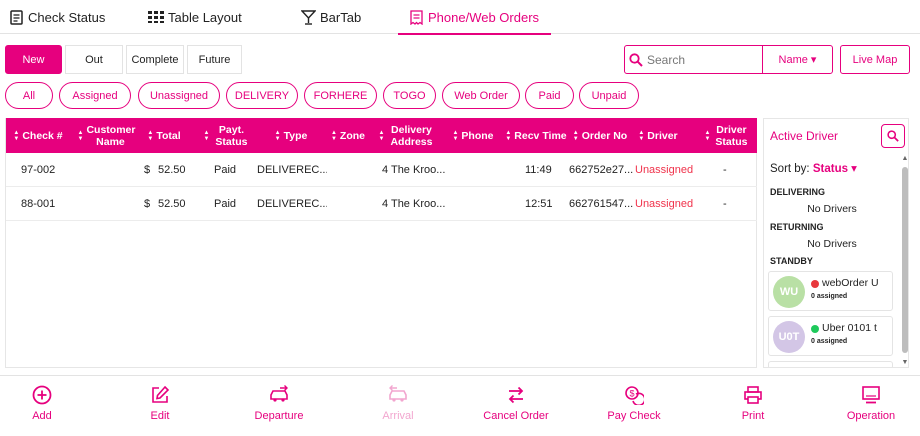 The width and height of the screenshot is (920, 436). I want to click on filter-web-order: Web Order, so click(481, 95).